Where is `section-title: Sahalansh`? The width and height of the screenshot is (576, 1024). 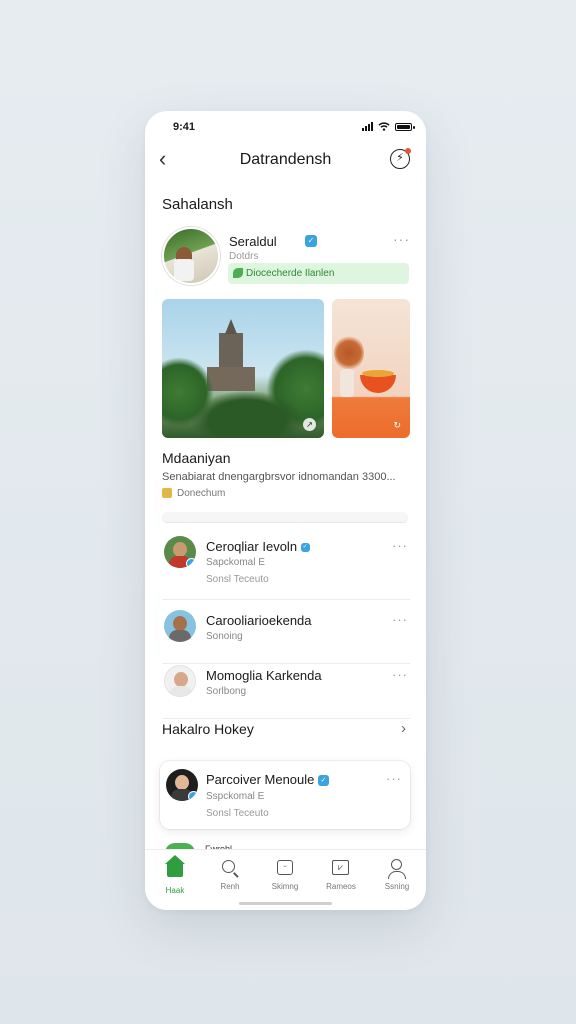
section-title: Sahalansh is located at coordinates (197, 204).